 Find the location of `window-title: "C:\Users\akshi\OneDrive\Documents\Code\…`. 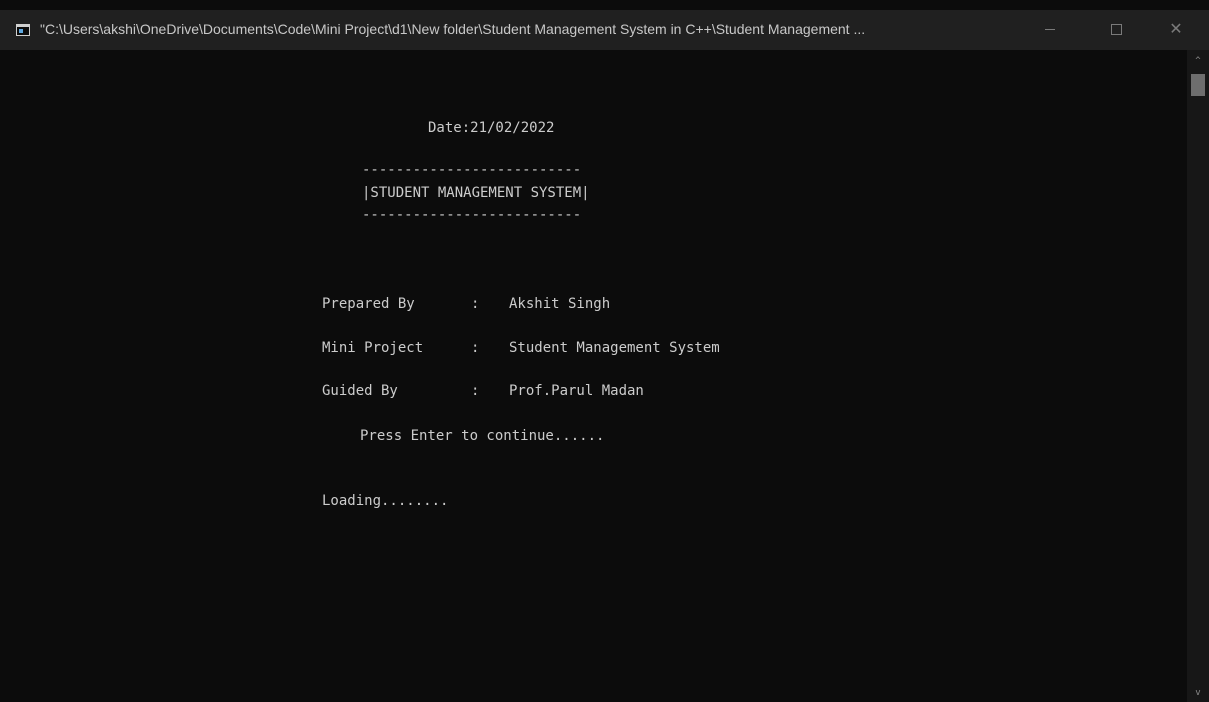

window-title: "C:\Users\akshi\OneDrive\Documents\Code\… is located at coordinates (453, 29).